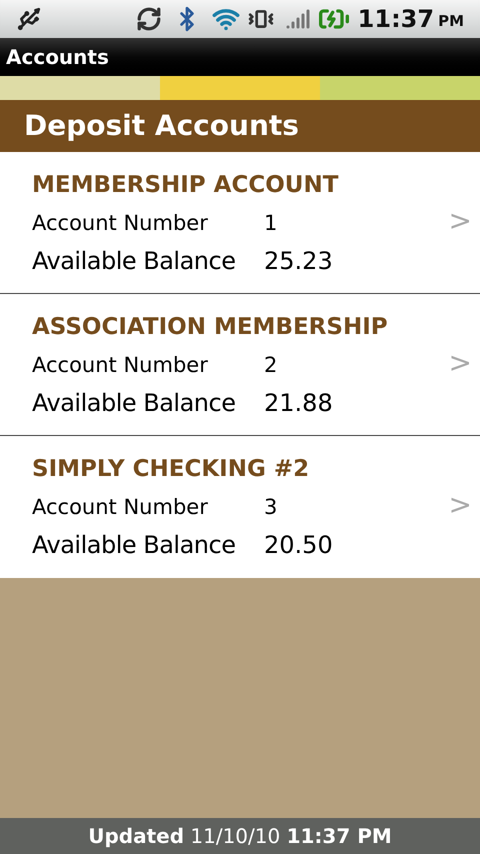 This screenshot has width=480, height=854. Describe the element at coordinates (298, 261) in the screenshot. I see `balance-value: 25.23` at that location.